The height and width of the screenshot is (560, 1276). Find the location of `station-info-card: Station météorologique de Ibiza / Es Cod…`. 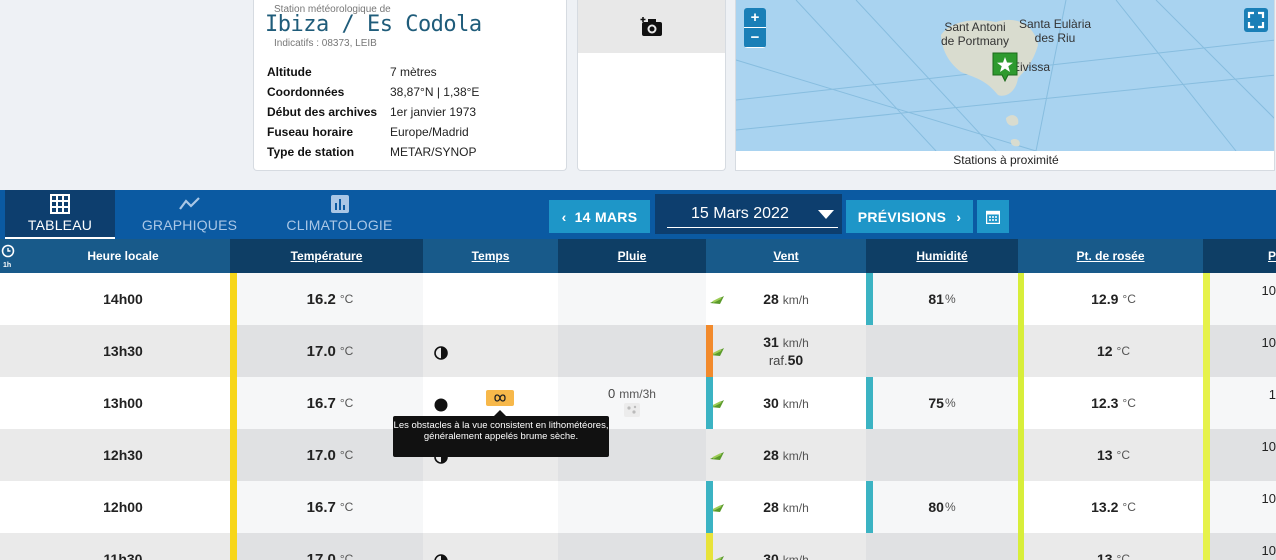

station-info-card: Station météorologique de Ibiza / Es Cod… is located at coordinates (410, 85).